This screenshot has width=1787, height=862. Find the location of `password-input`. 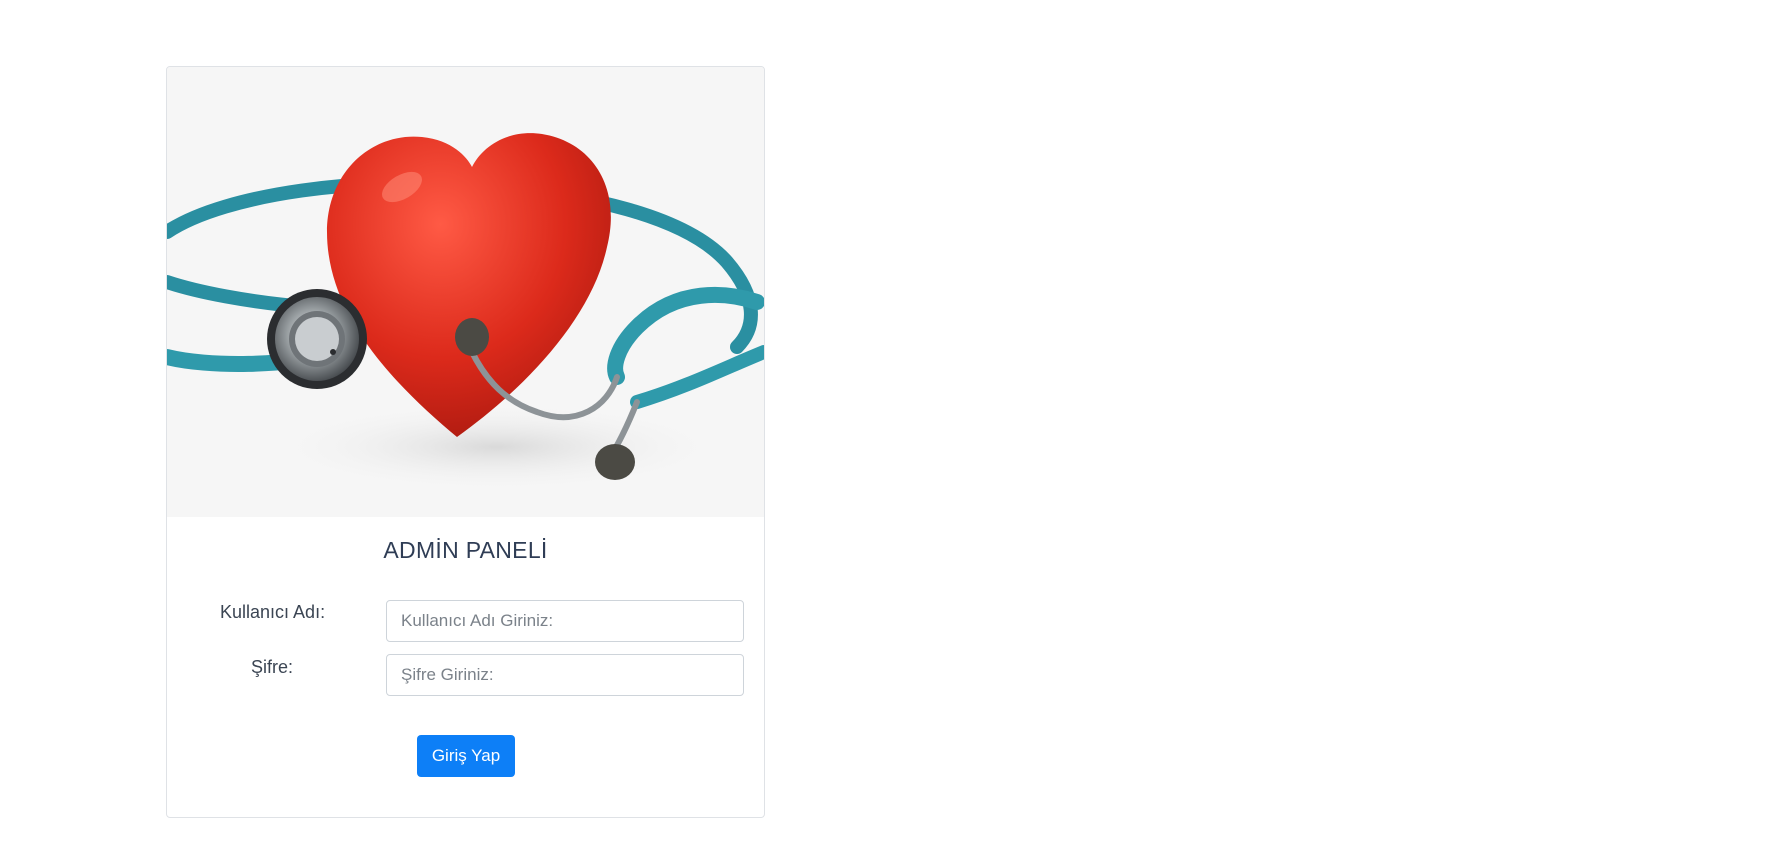

password-input is located at coordinates (565, 675).